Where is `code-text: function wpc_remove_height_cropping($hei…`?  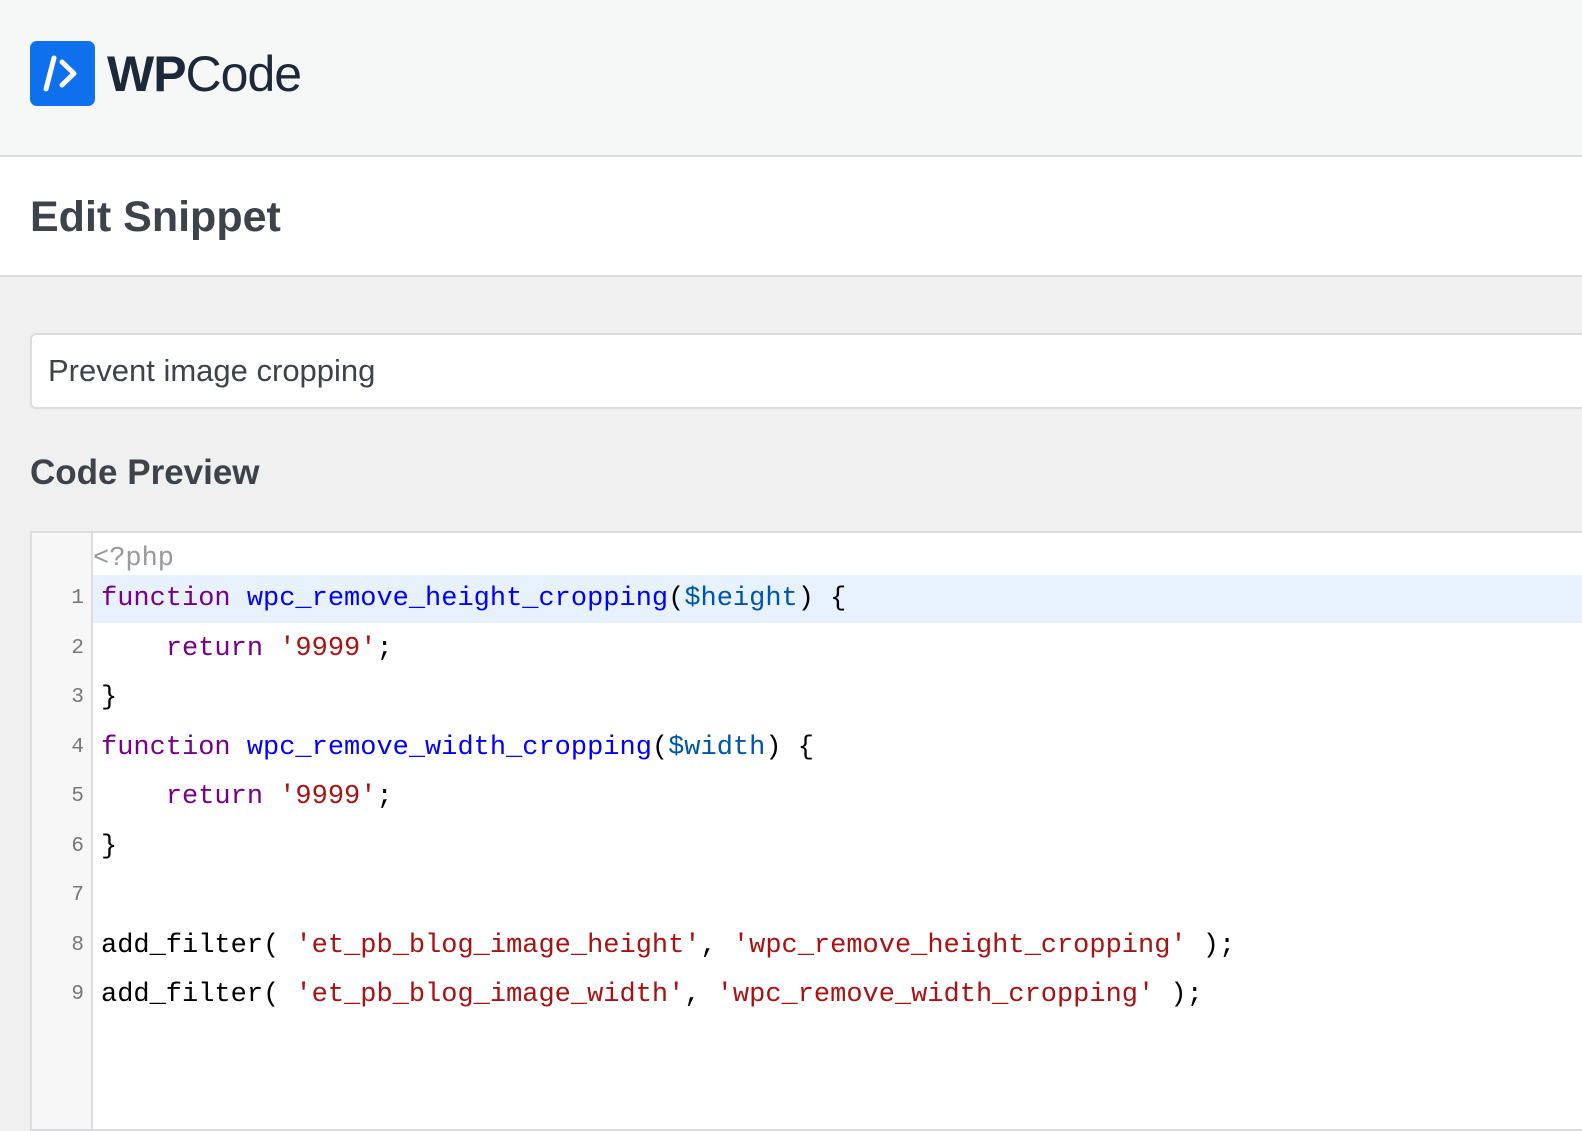 code-text: function wpc_remove_height_cropping($hei… is located at coordinates (837, 599).